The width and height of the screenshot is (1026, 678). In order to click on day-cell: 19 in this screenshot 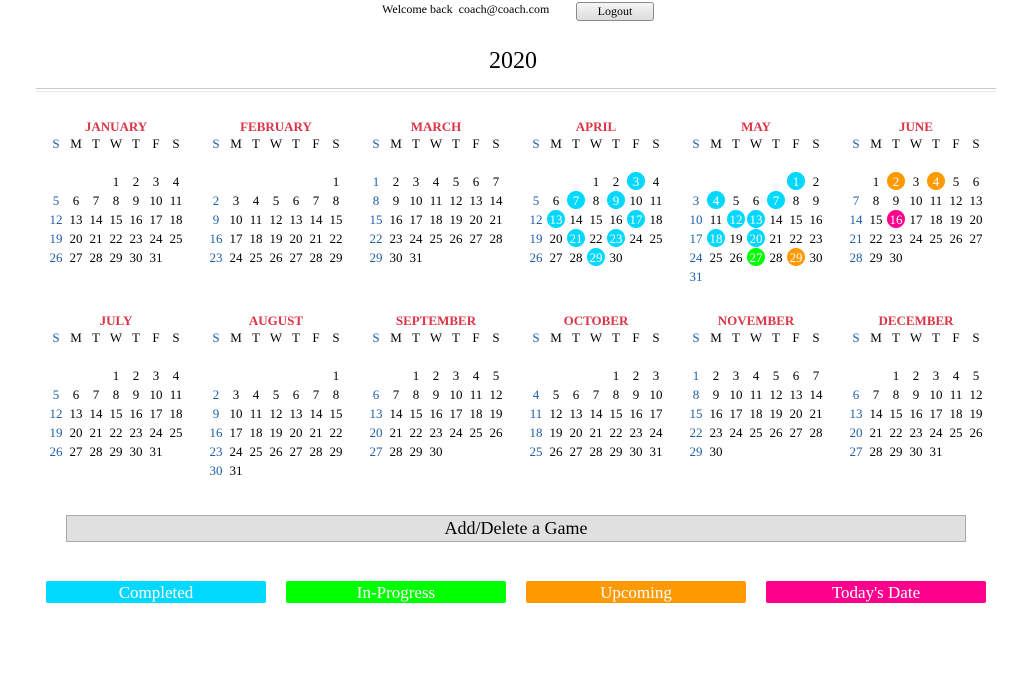, I will do `click(976, 413)`.